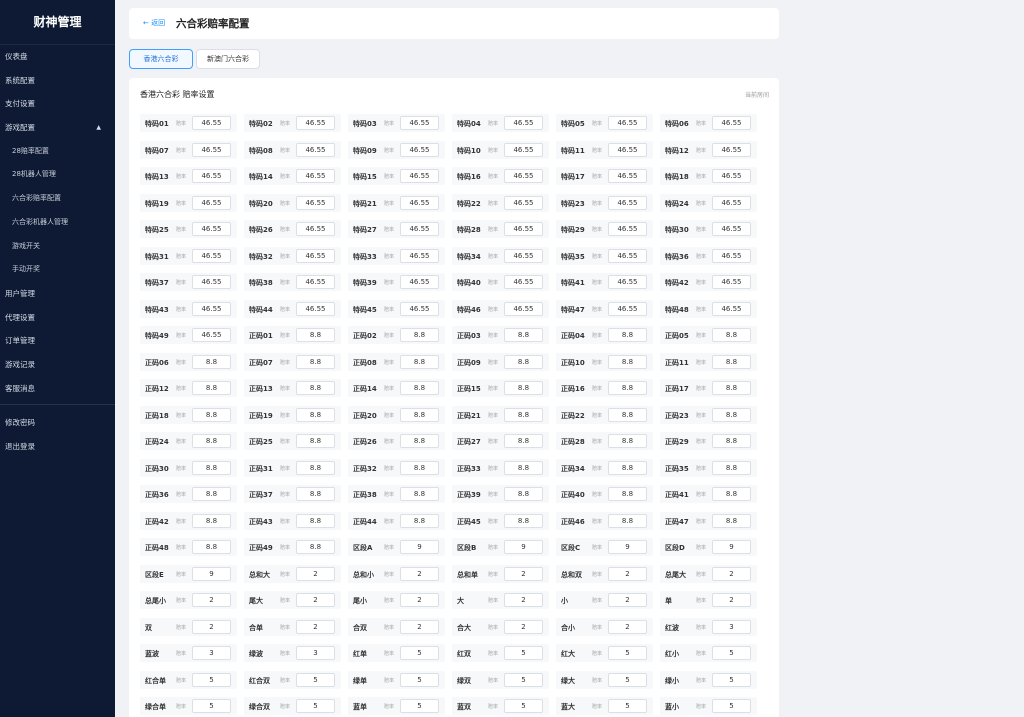 The width and height of the screenshot is (1024, 717). I want to click on sidebar-item: 修改密码, so click(57, 423).